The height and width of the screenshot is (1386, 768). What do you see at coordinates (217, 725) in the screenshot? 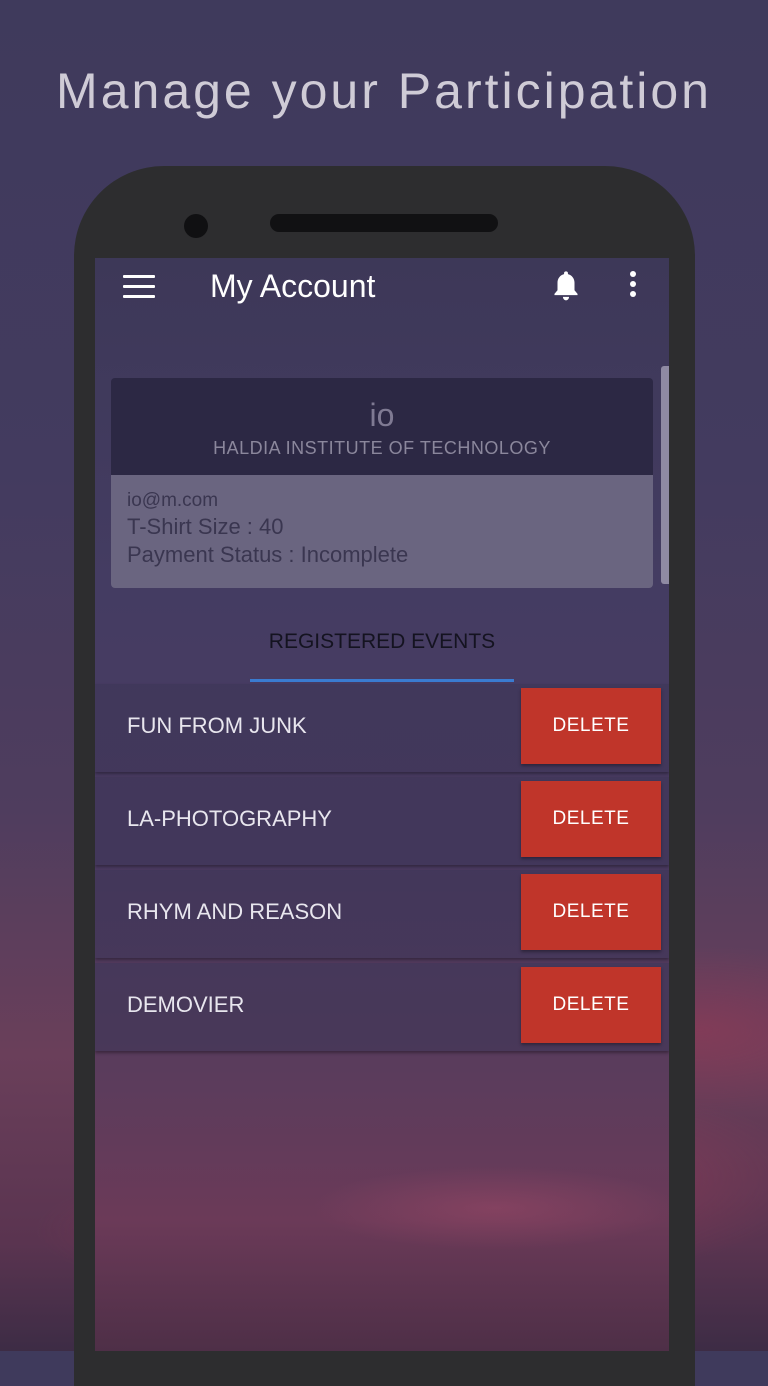
I see `event-name: FUN FROM JUNK` at bounding box center [217, 725].